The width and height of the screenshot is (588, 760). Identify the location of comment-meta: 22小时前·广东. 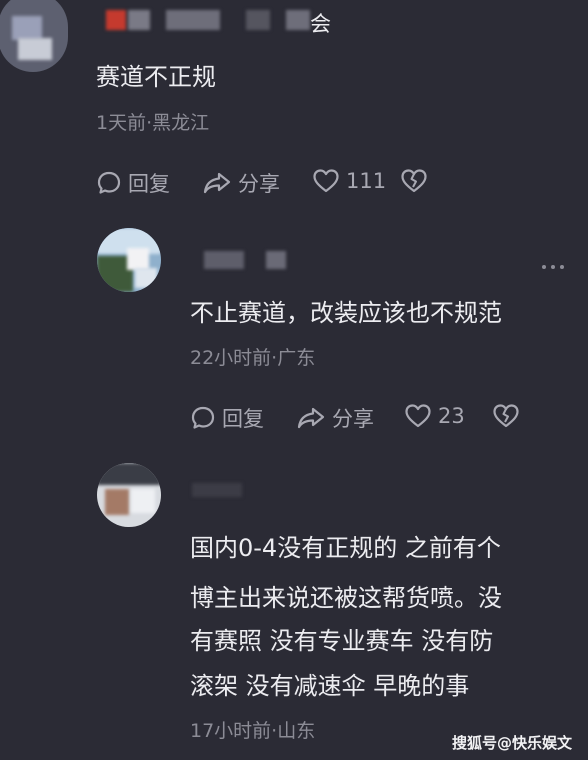
(253, 358).